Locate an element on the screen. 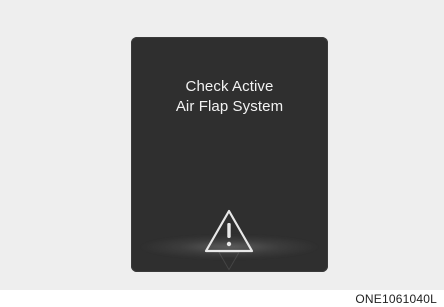 The width and height of the screenshot is (444, 307). warning-triangle-reflection is located at coordinates (229, 261).